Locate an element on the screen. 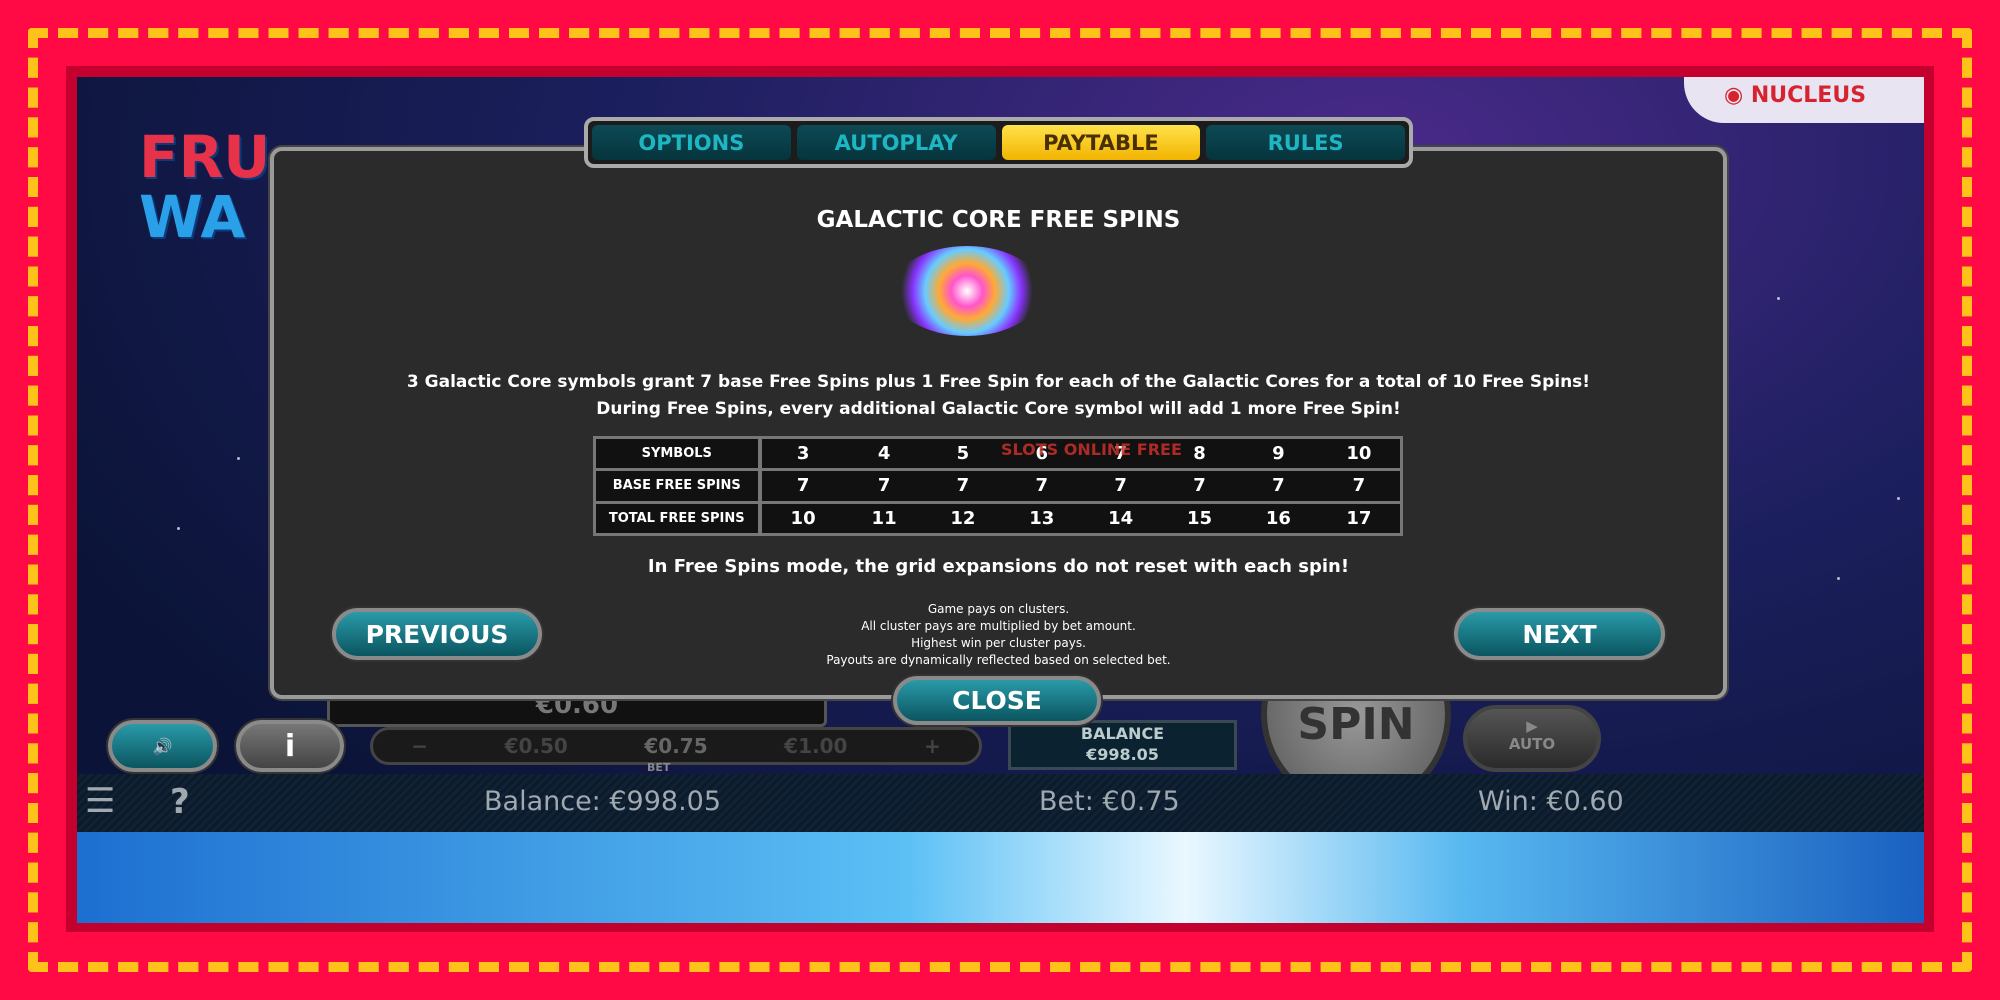 Image resolution: width=2000 pixels, height=1000 pixels. provider-logo: ◉ NUCLEUS is located at coordinates (1804, 100).